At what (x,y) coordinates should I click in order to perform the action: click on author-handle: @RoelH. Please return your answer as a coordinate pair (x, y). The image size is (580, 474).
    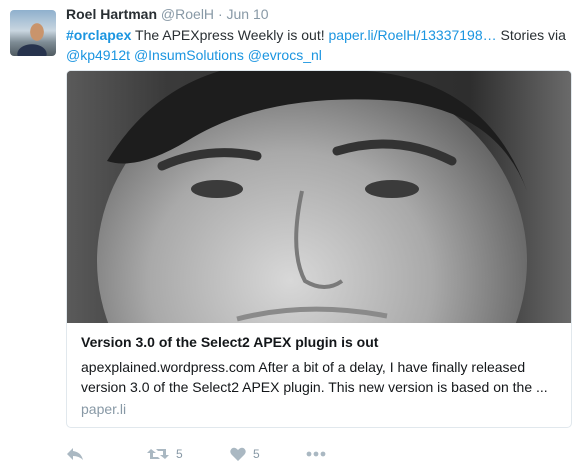
    Looking at the image, I should click on (187, 14).